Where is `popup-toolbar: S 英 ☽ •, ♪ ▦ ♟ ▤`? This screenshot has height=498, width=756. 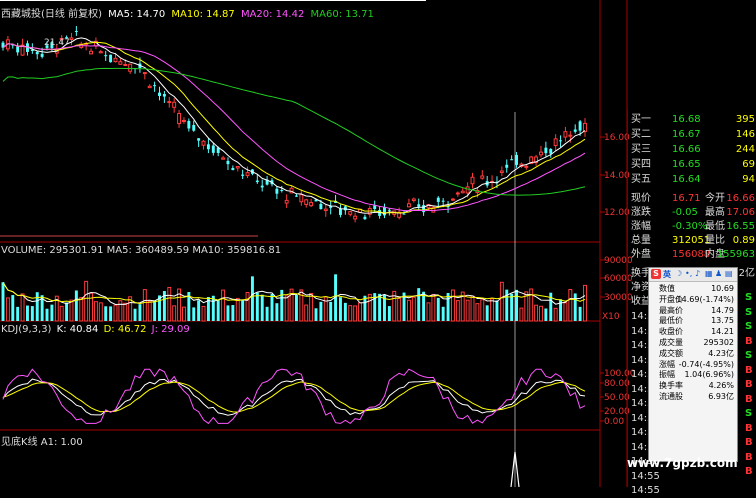
popup-toolbar: S 英 ☽ •, ♪ ▦ ♟ ▤ is located at coordinates (693, 275).